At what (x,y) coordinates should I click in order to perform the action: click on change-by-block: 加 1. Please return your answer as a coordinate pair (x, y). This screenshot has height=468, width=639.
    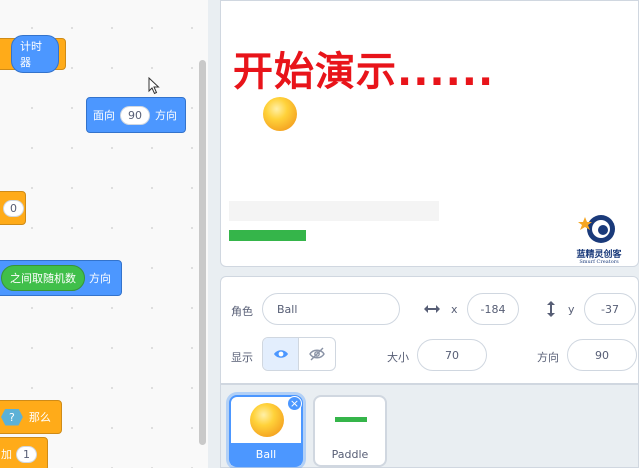
    Looking at the image, I should click on (24, 452).